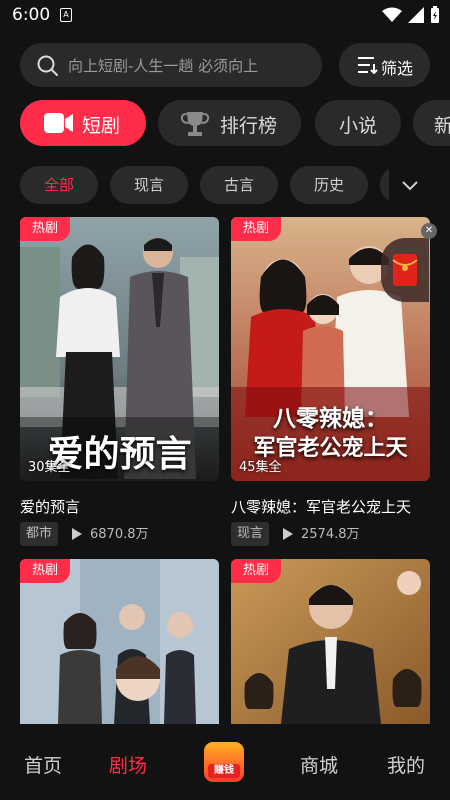  Describe the element at coordinates (250, 534) in the screenshot. I see `genre-tag: 现言` at that location.